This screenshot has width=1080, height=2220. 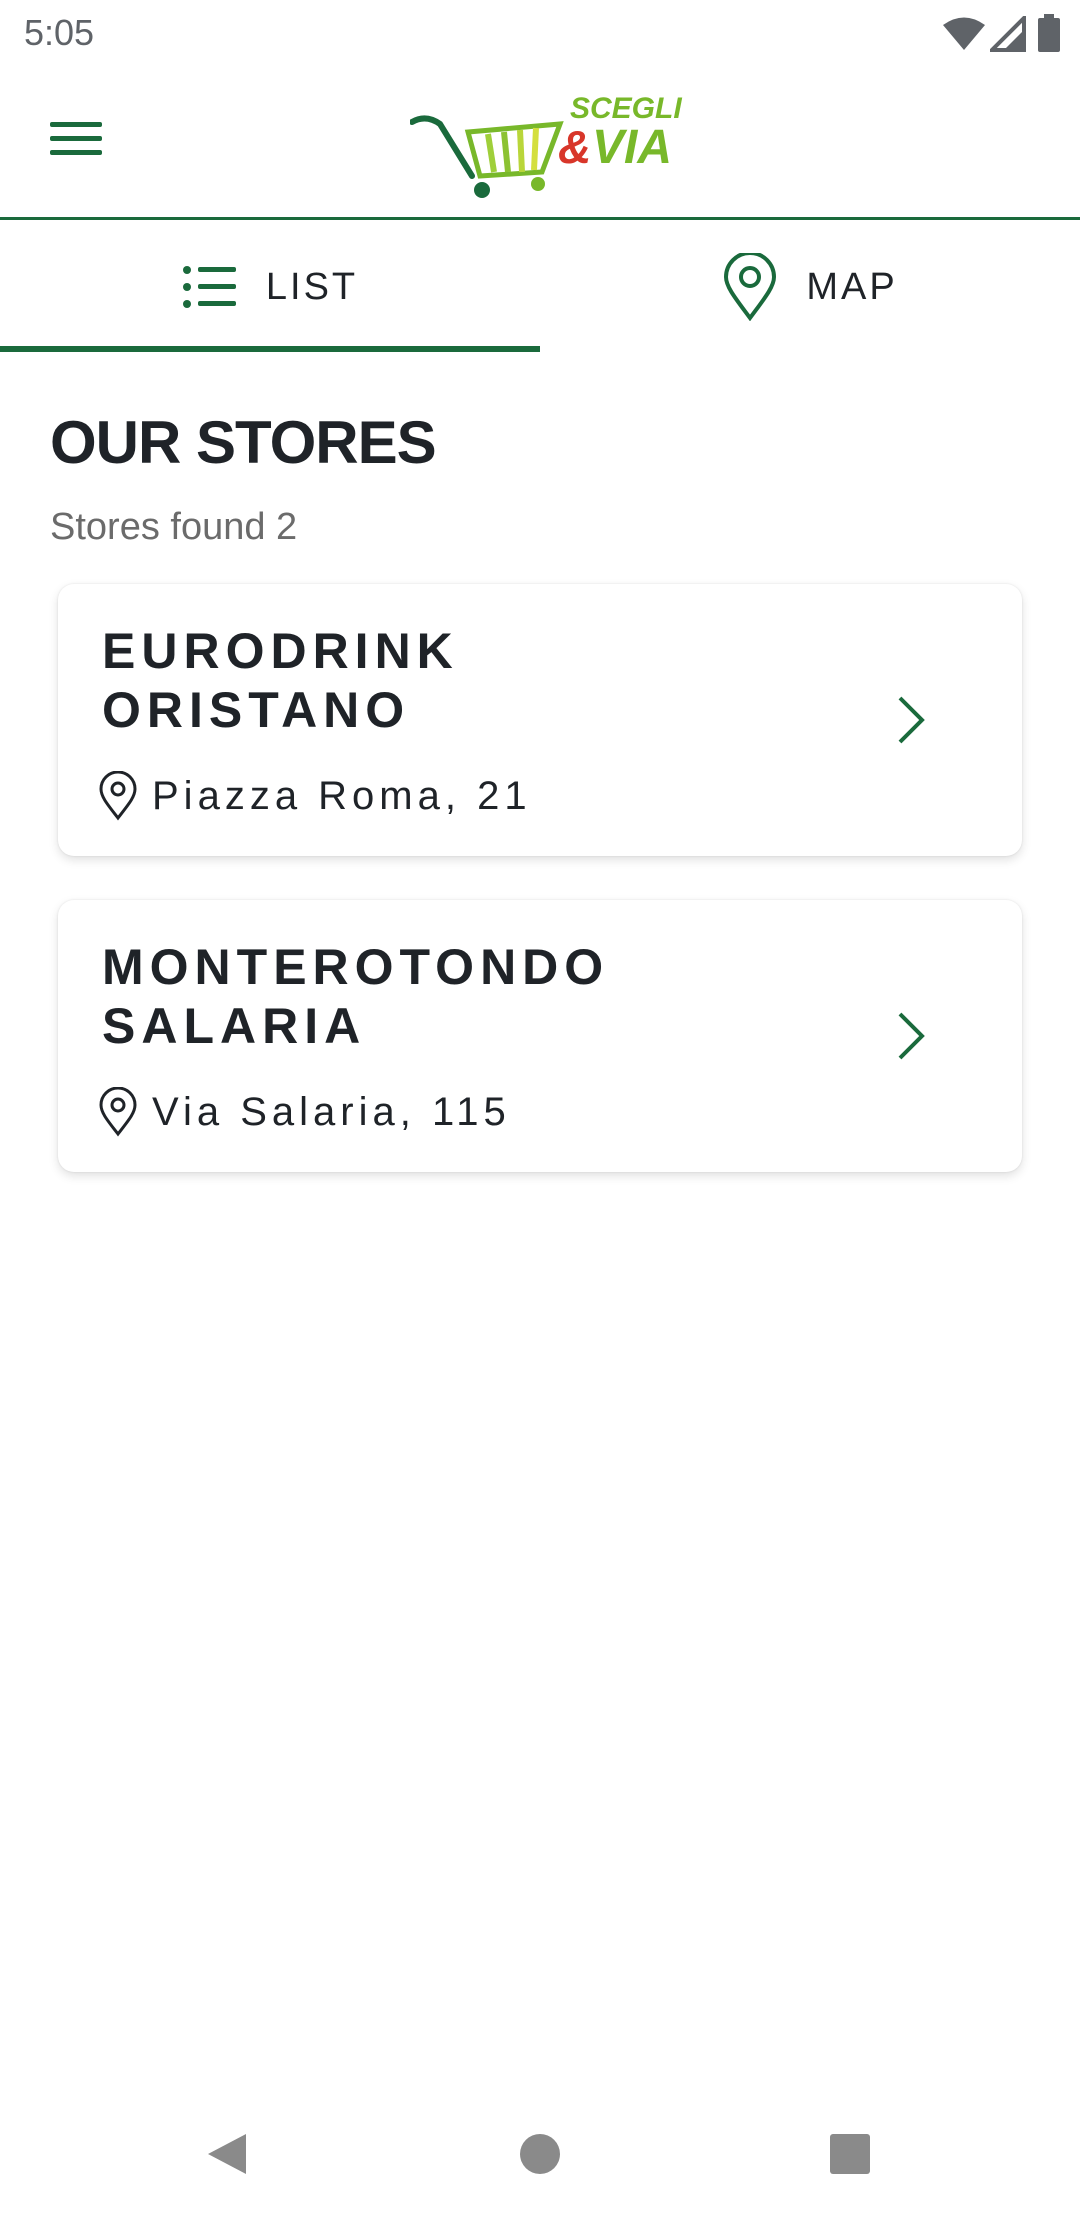 I want to click on tab-bar: LIST MAP, so click(x=540, y=287).